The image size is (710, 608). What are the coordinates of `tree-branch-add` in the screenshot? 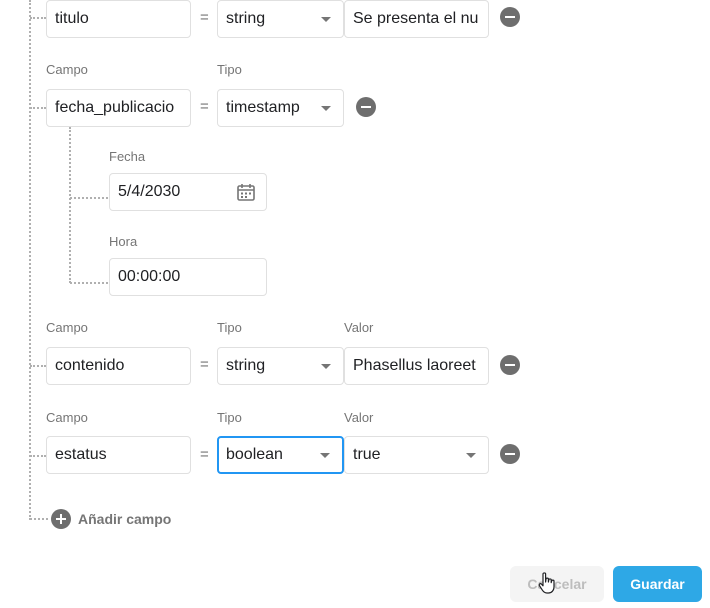 It's located at (39, 519).